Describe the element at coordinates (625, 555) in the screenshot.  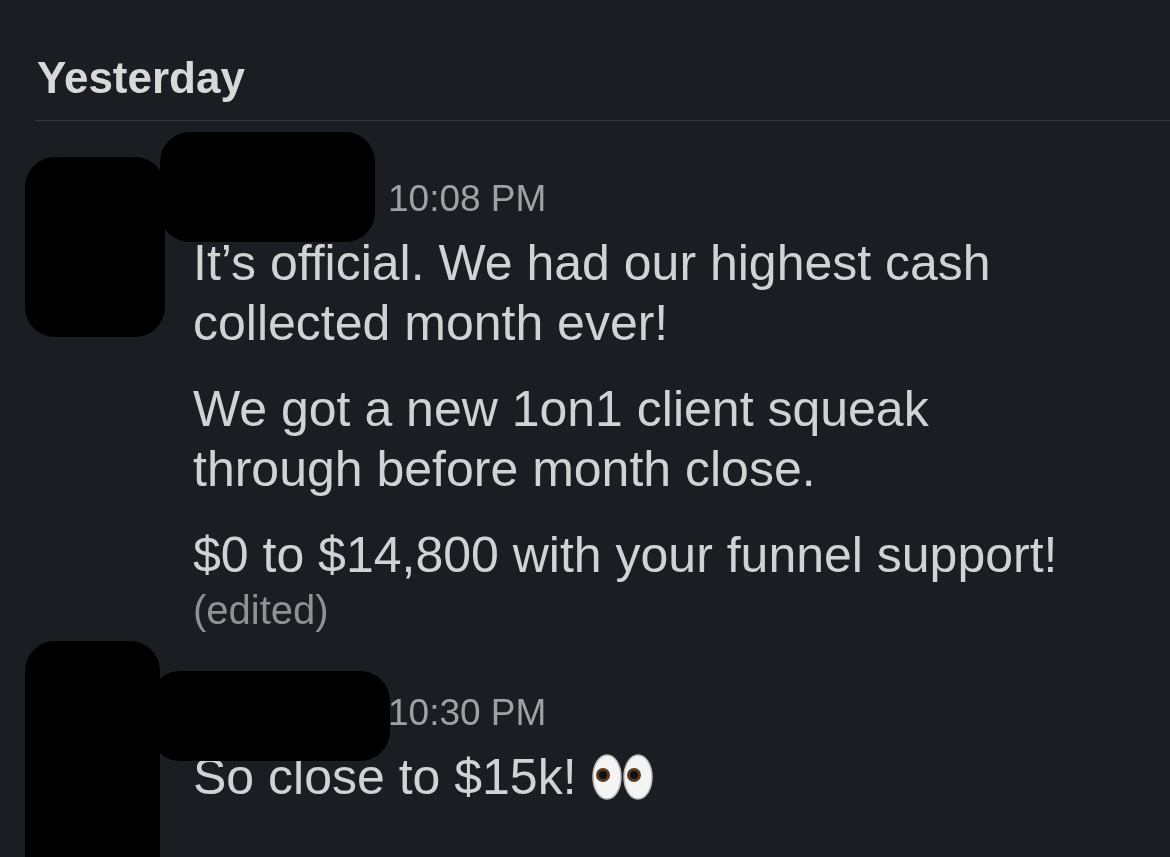
I see `message-text: $0 to $14,800 with your funnel support!` at that location.